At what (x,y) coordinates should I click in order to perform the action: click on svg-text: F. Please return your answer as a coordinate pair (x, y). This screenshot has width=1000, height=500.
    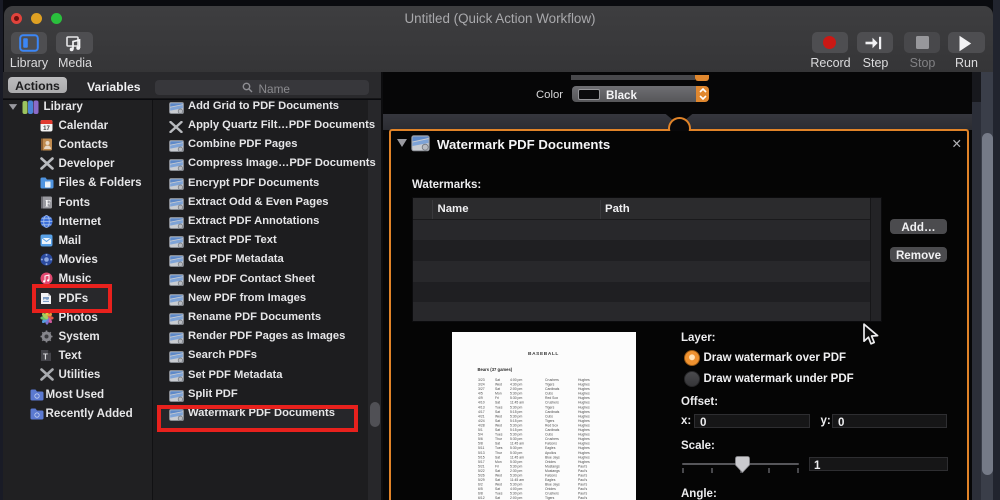
    Looking at the image, I should click on (48, 203).